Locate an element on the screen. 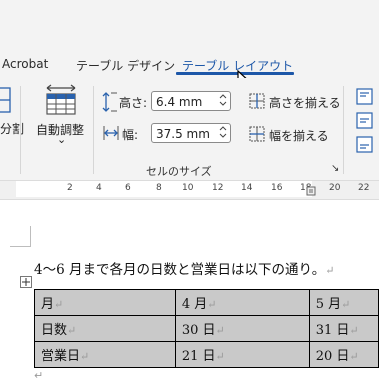 This screenshot has height=387, width=379. ruler-tick-label: 4 is located at coordinates (99, 188).